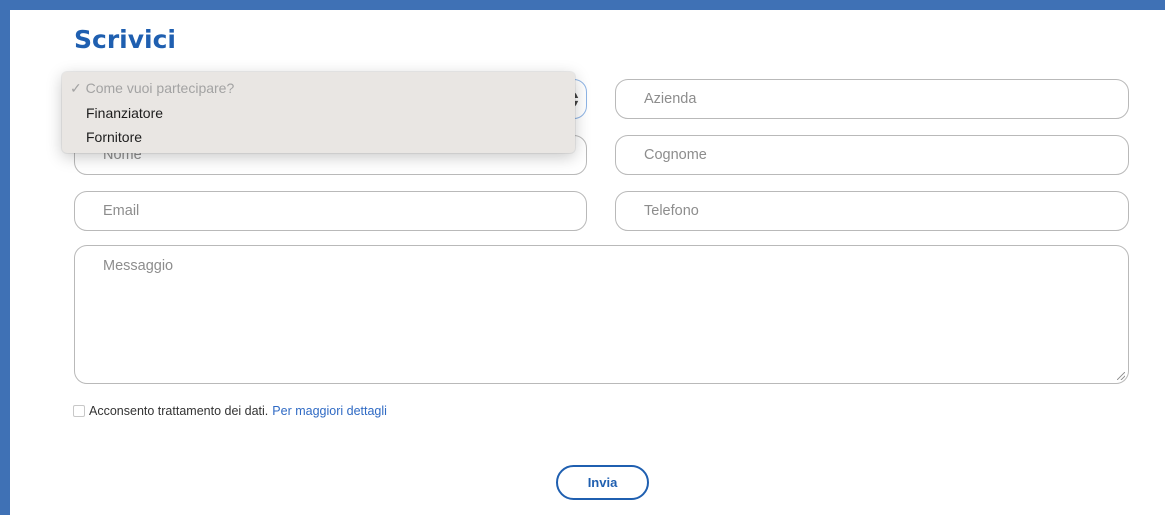 Image resolution: width=1165 pixels, height=515 pixels. Describe the element at coordinates (872, 155) in the screenshot. I see `cognome-field: Cognome` at that location.